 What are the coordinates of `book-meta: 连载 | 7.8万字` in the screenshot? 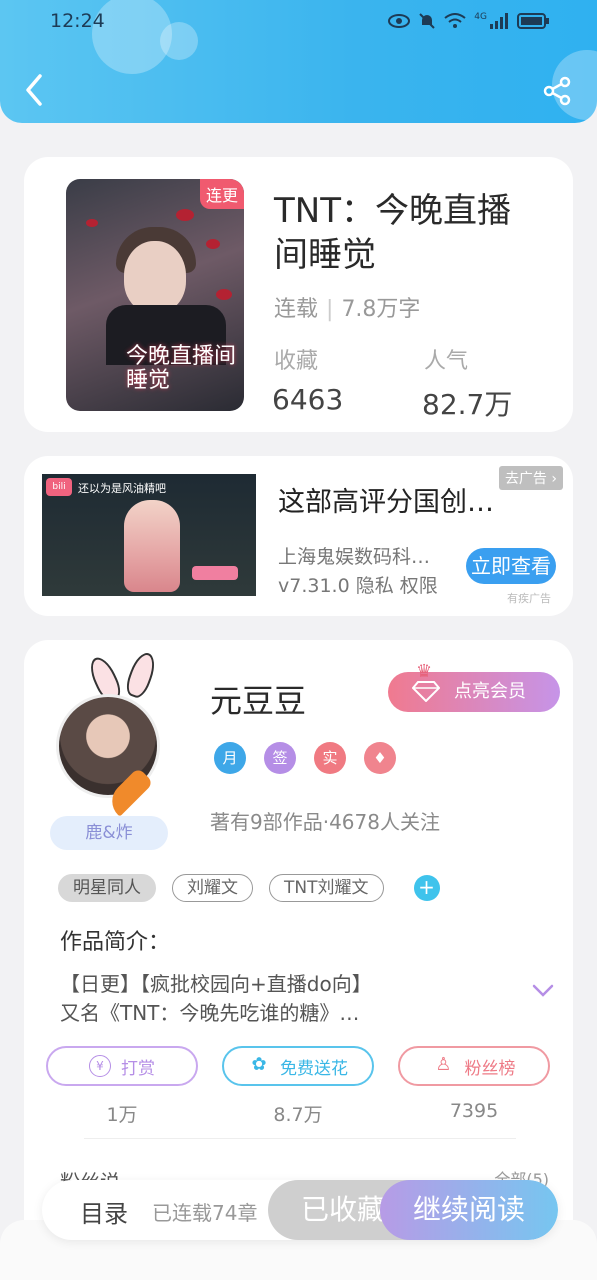 It's located at (347, 307).